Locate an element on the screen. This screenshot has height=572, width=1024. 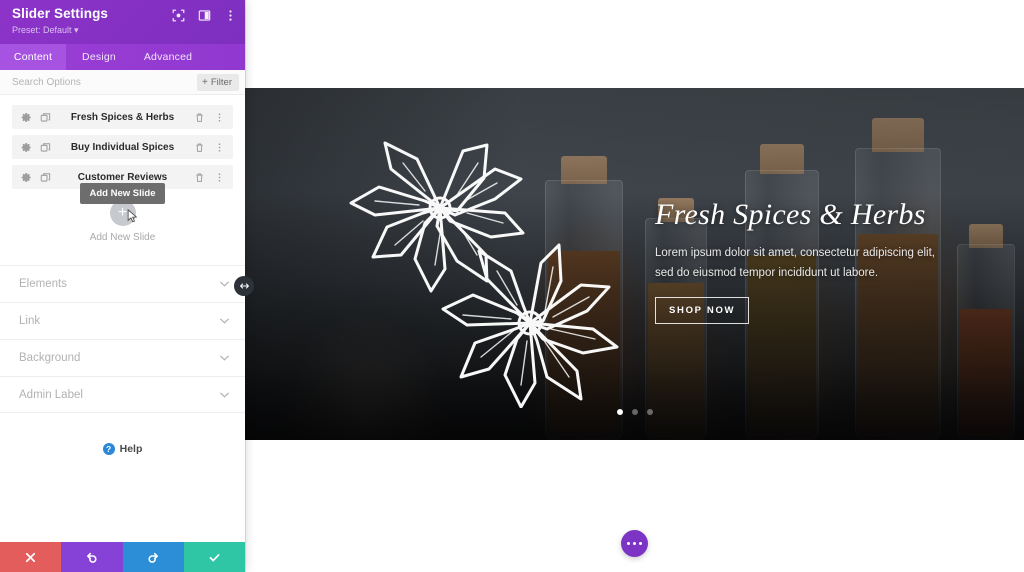
layout-icon is located at coordinates (204, 15).